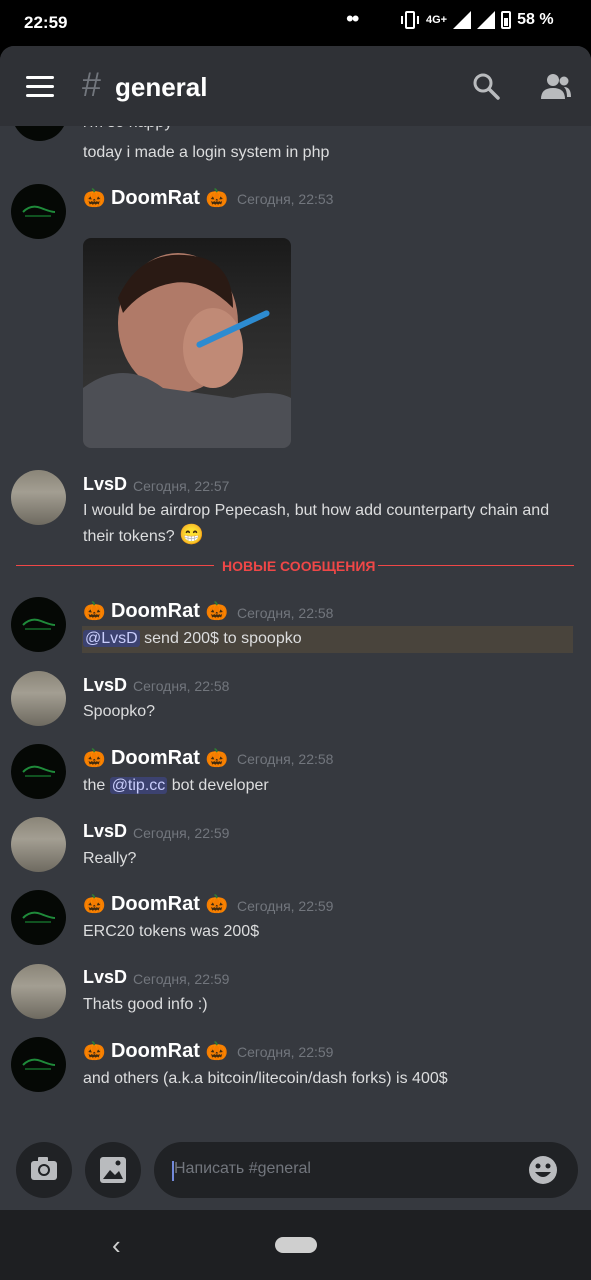  I want to click on notification-dots-icon: ••, so click(352, 18).